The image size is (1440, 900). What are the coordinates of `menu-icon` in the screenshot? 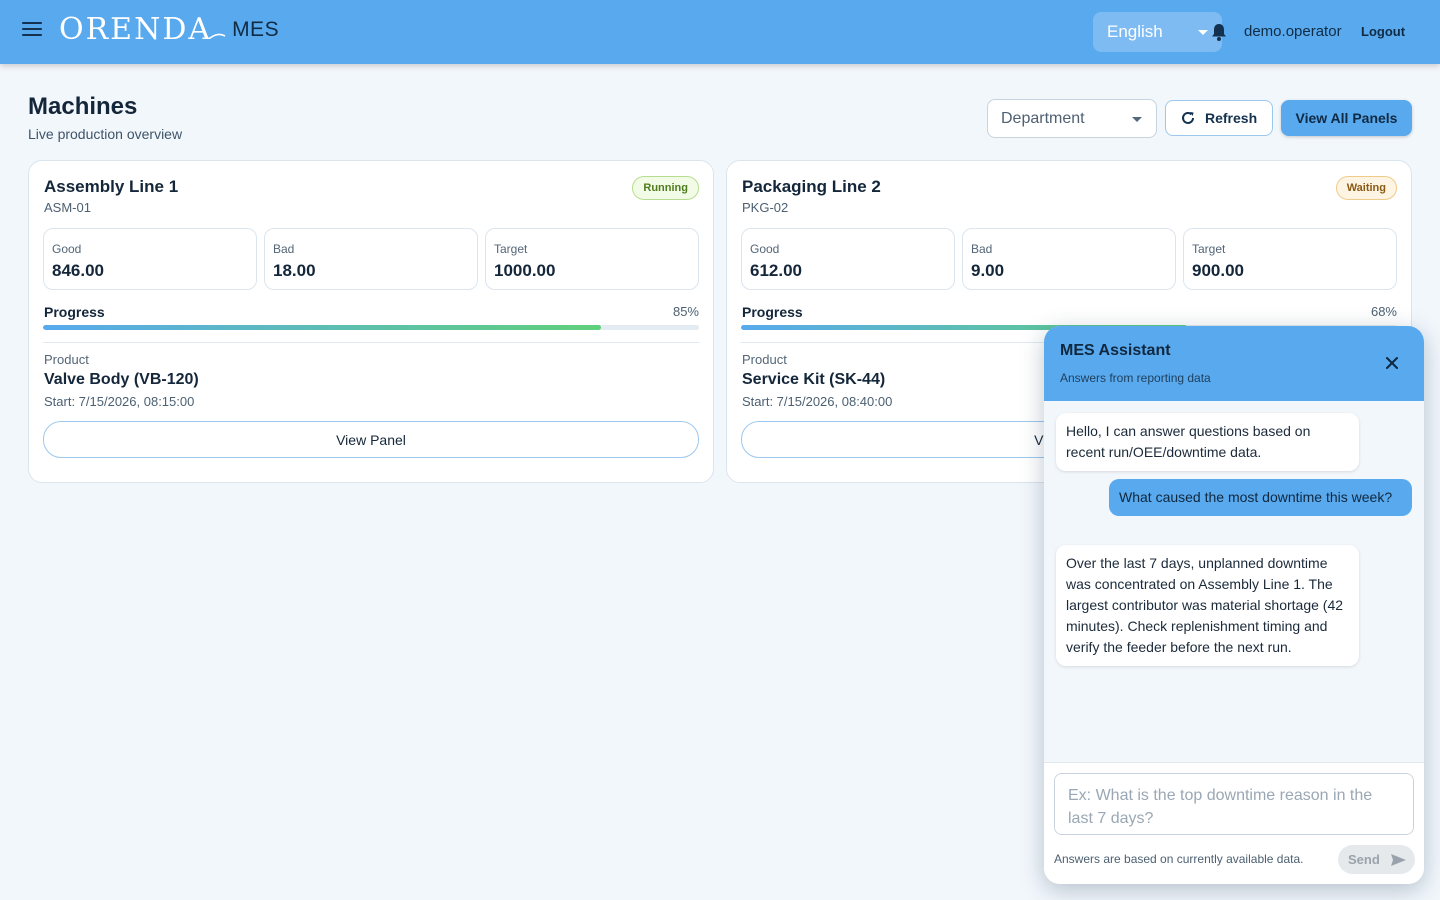 It's located at (32, 32).